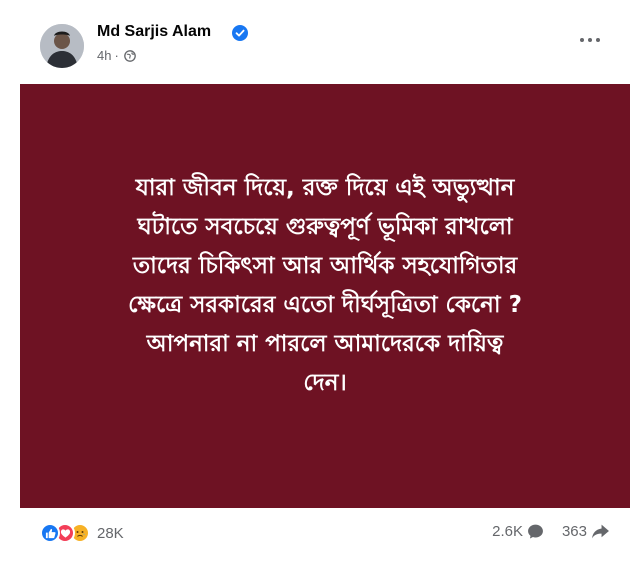  I want to click on more-options-icon, so click(590, 40).